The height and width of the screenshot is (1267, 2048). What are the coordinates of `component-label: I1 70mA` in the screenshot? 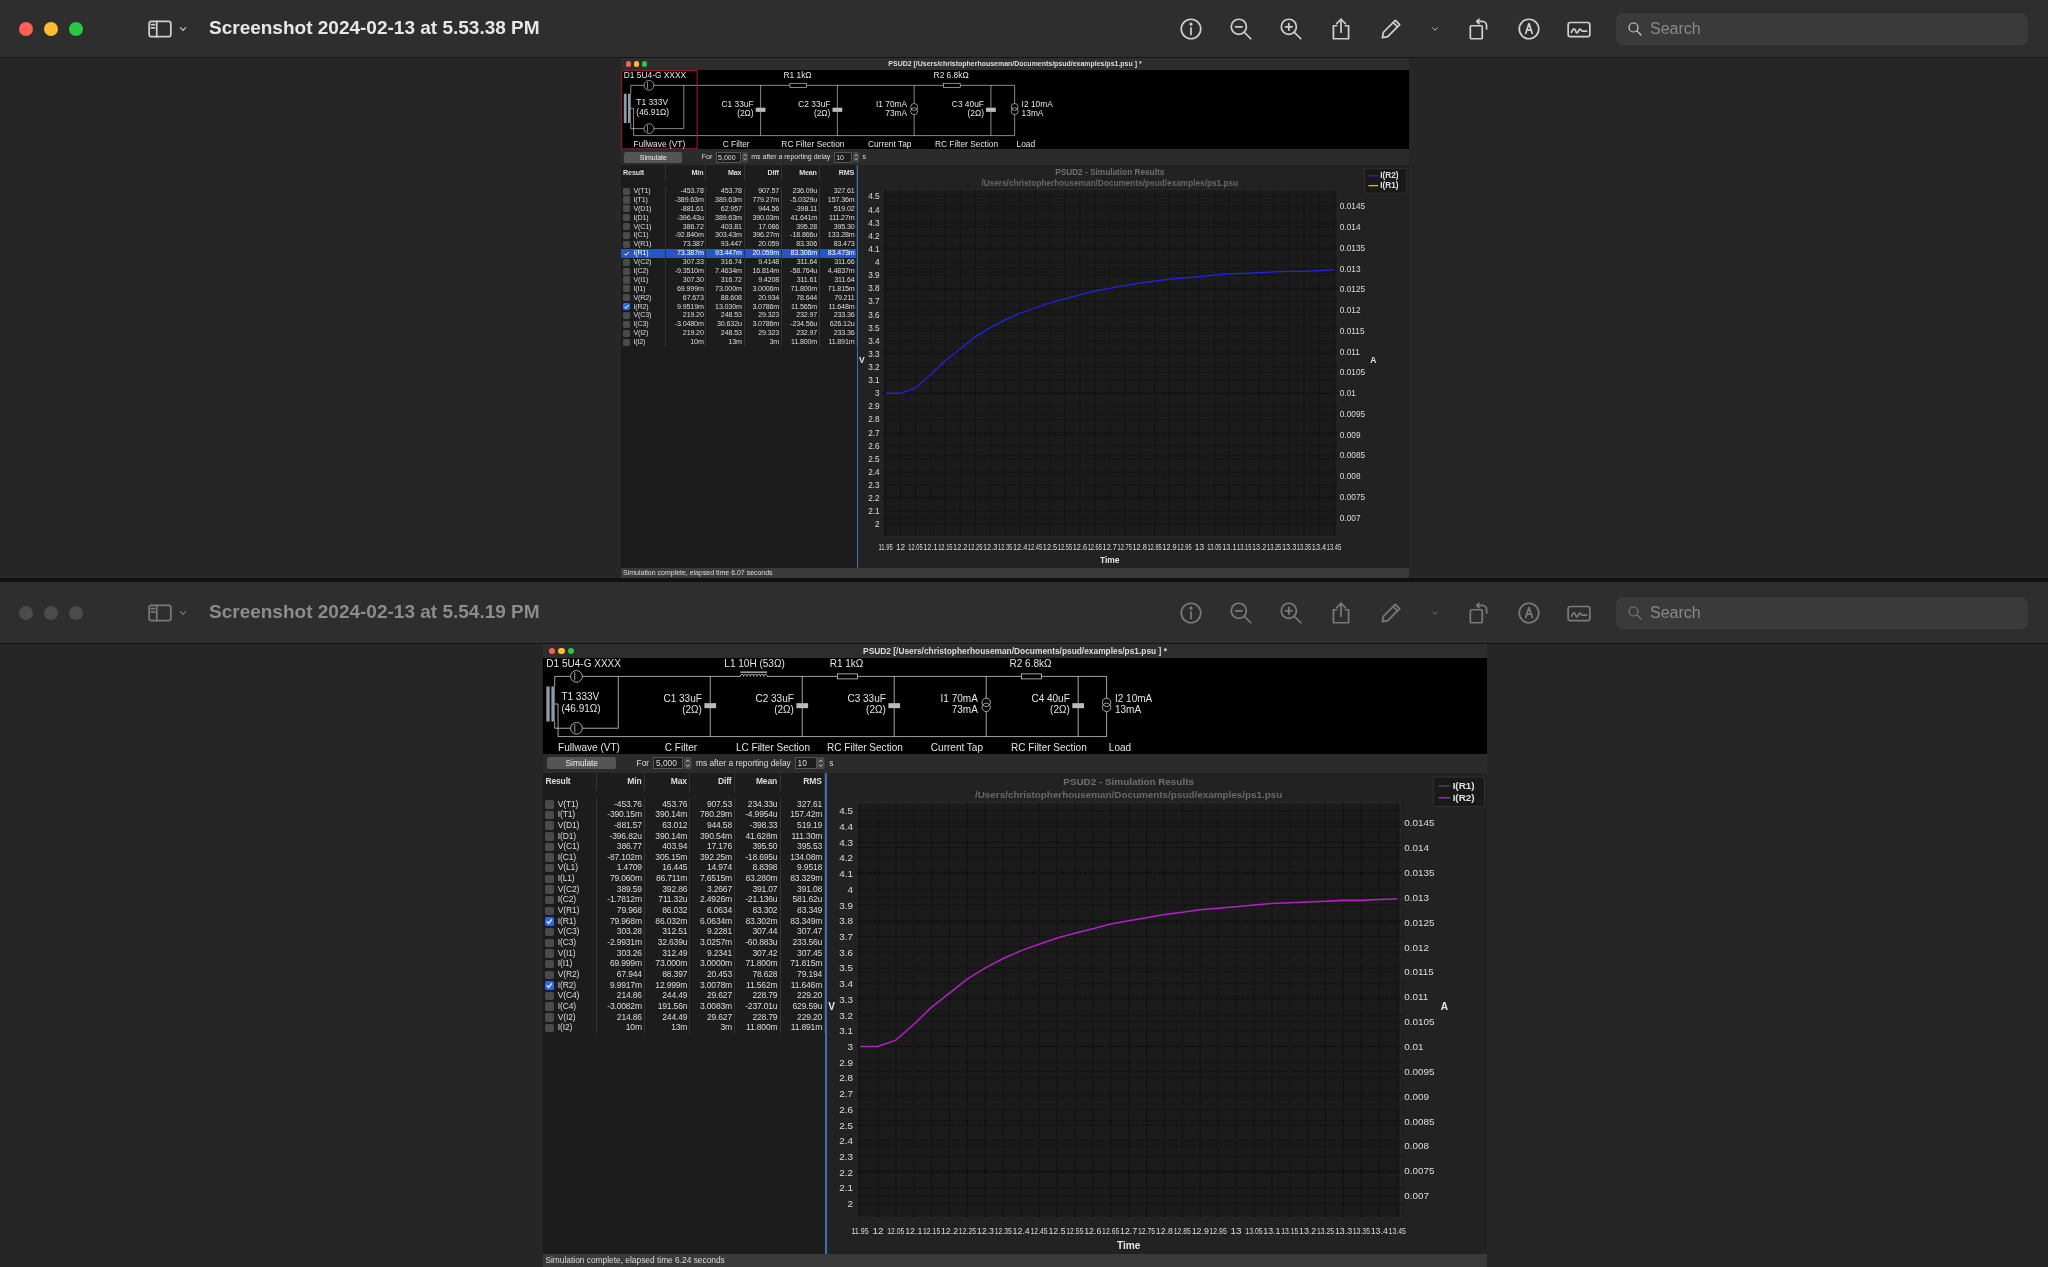 It's located at (959, 699).